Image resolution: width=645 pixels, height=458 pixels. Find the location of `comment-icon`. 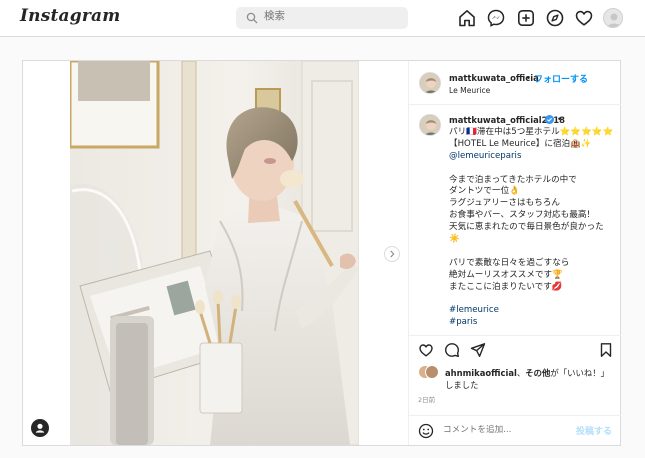

comment-icon is located at coordinates (452, 350).